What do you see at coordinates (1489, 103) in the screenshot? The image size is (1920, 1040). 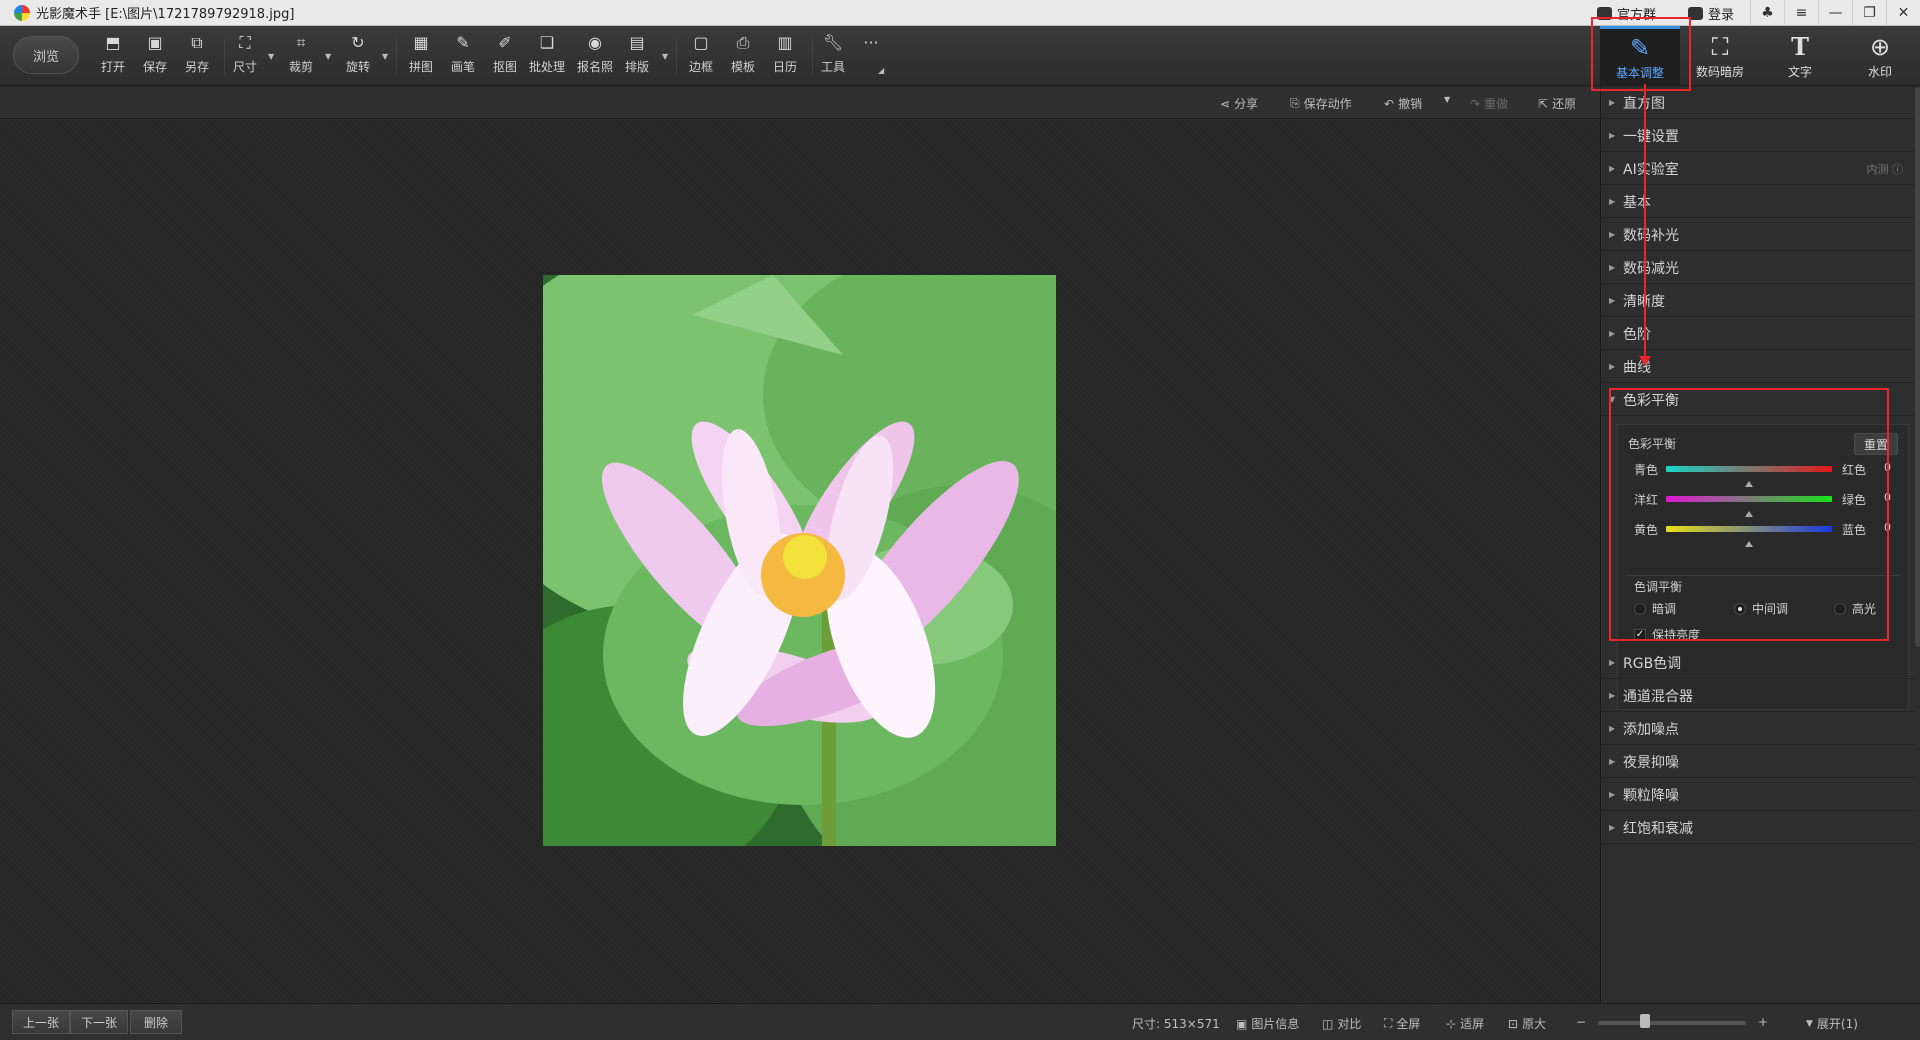 I see `redo-button: ↷ 重做` at bounding box center [1489, 103].